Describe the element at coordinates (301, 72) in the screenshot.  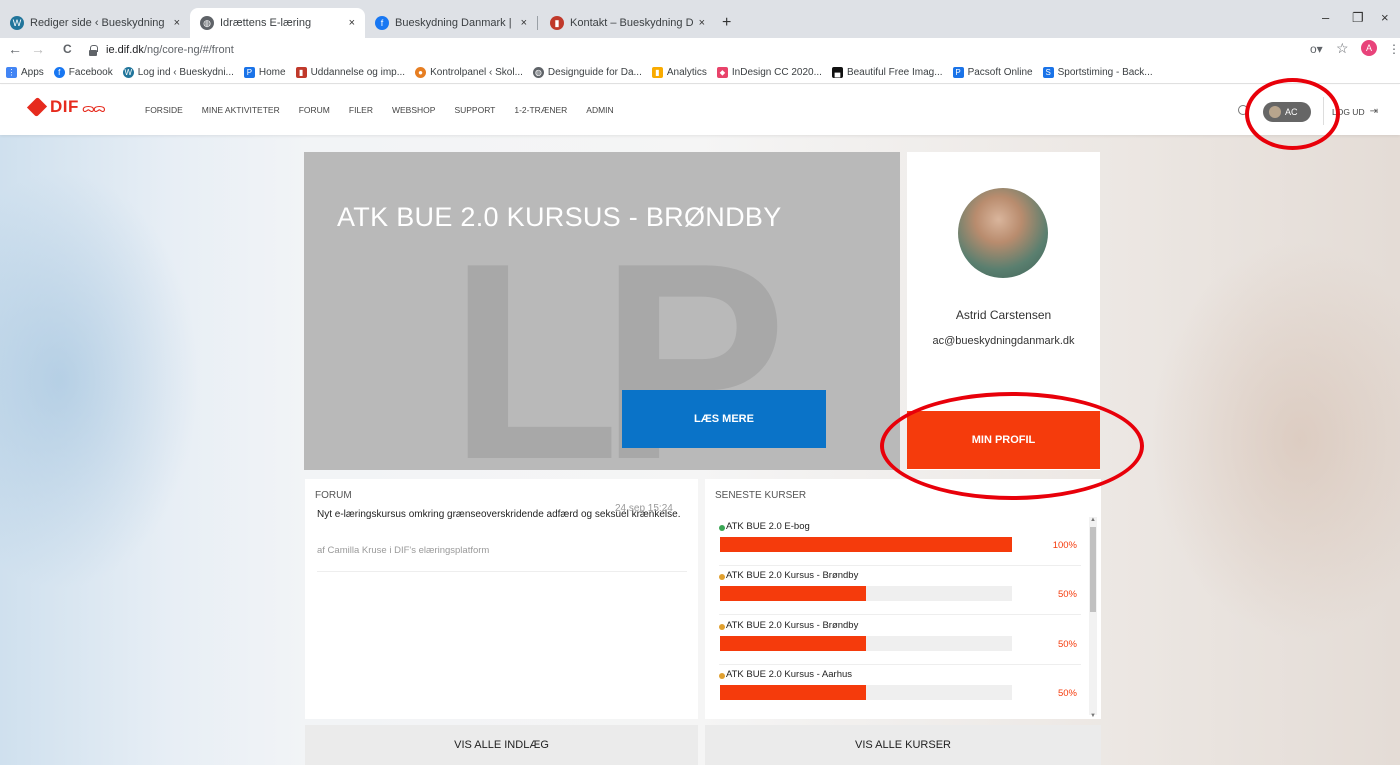
I see `site-icon: ▮` at that location.